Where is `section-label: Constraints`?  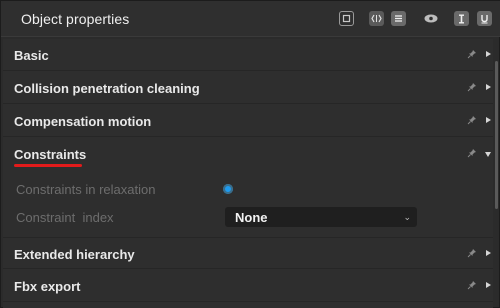 section-label: Constraints is located at coordinates (50, 154).